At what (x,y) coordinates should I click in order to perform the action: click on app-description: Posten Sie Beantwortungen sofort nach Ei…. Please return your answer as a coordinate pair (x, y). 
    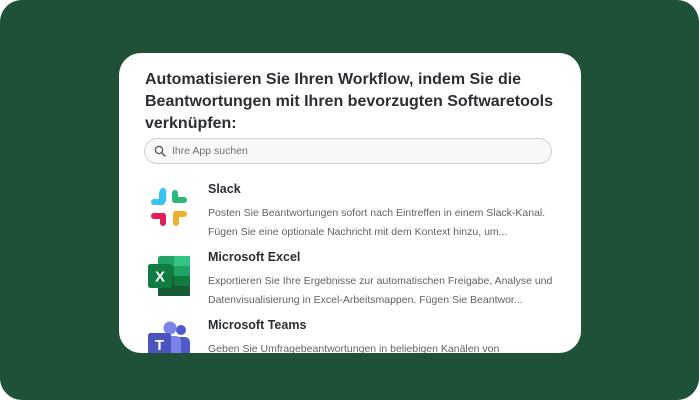
    Looking at the image, I should click on (377, 222).